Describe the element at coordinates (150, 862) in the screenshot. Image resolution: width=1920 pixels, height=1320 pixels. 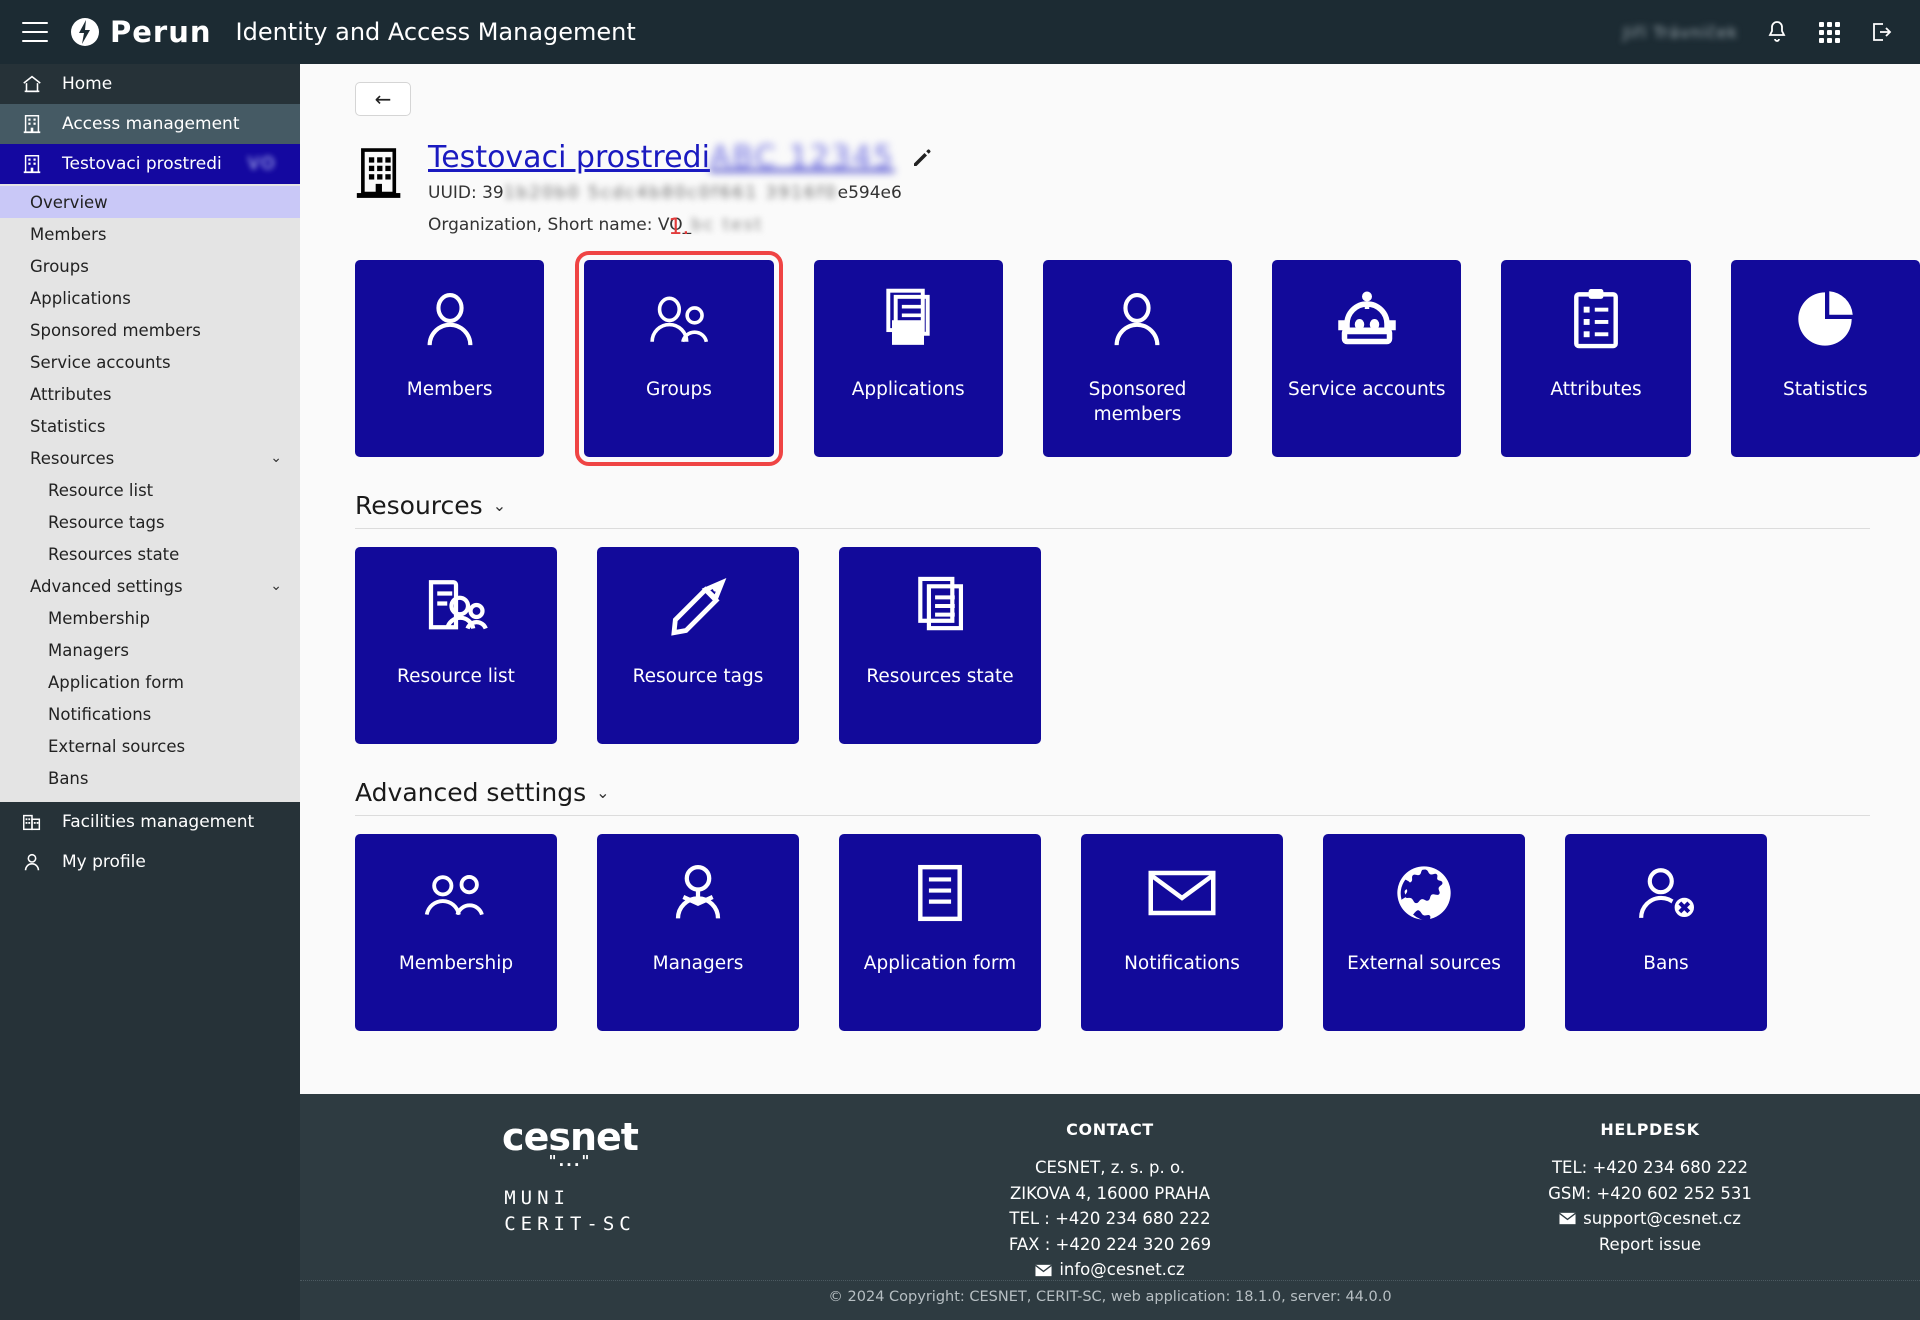
I see `sidebar-item-my-profile: My profile` at that location.